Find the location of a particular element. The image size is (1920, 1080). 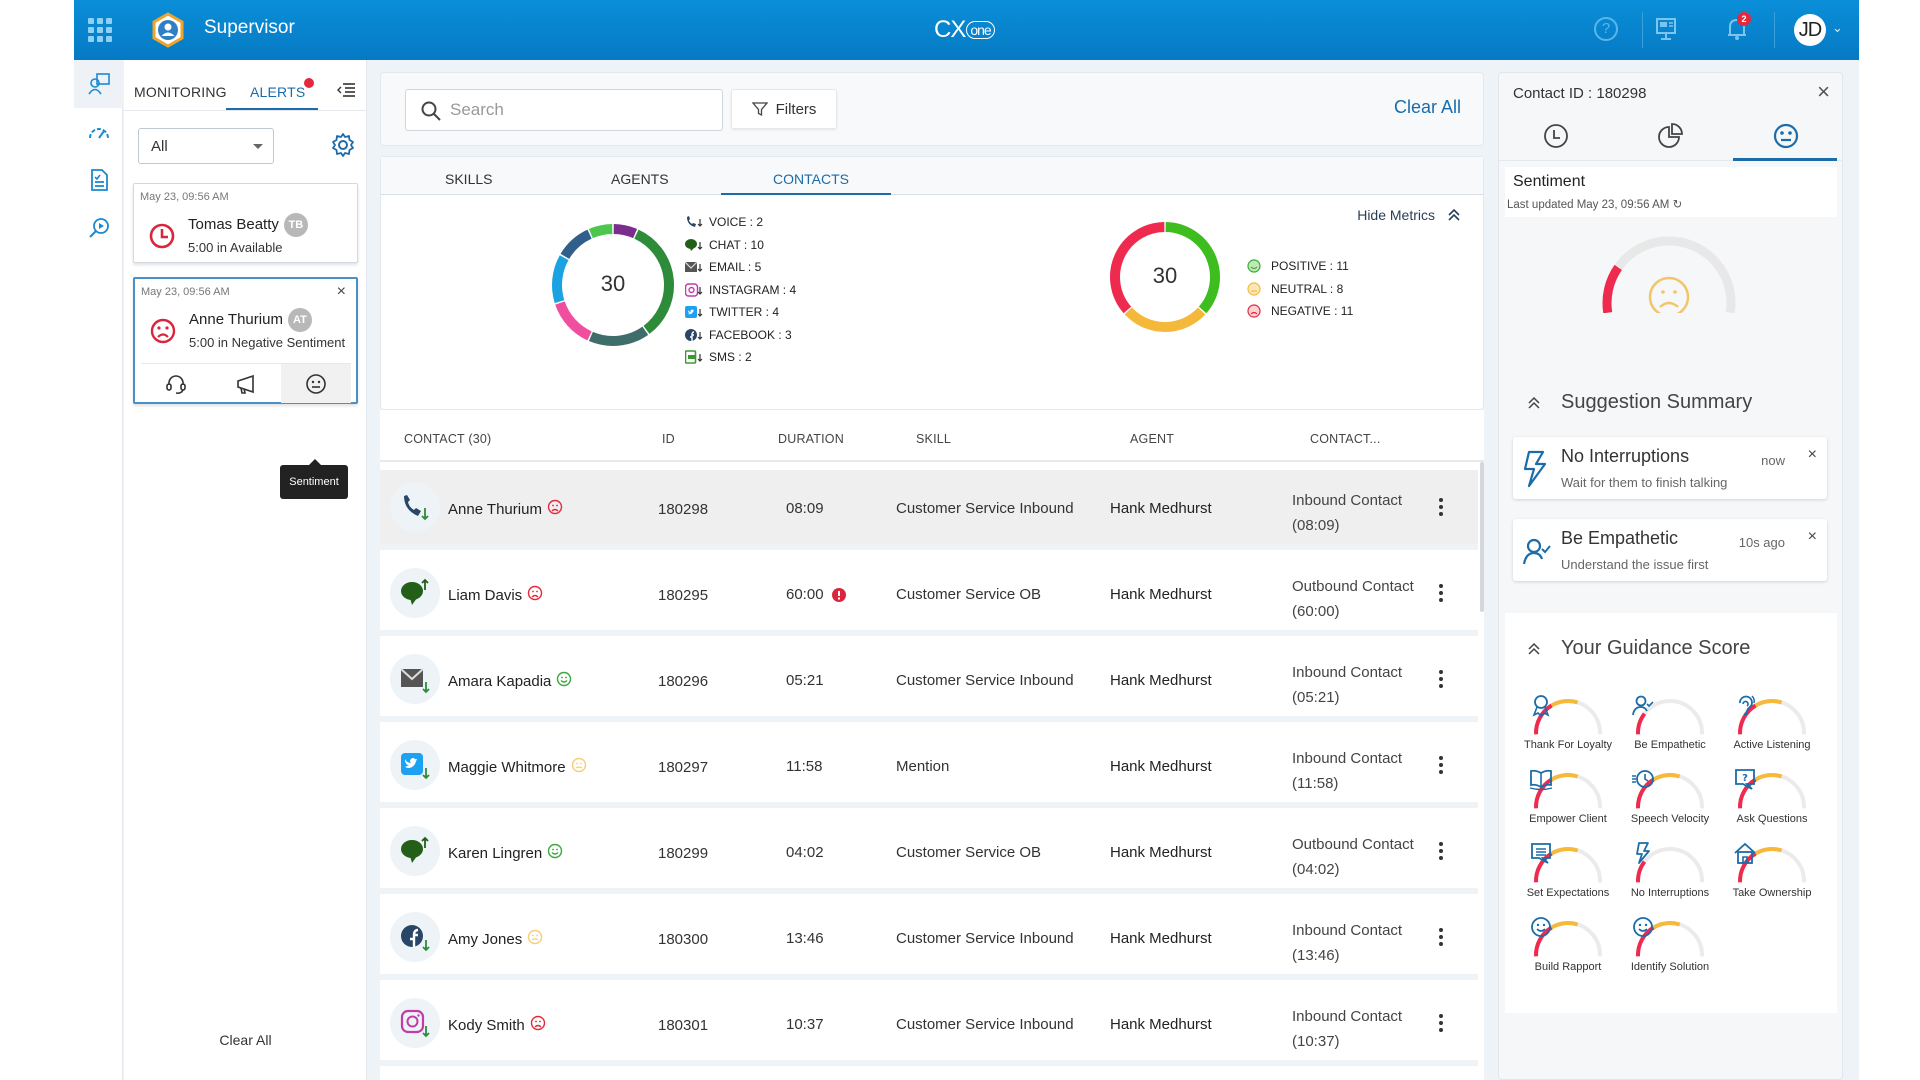

column-header-agent: AGENT is located at coordinates (1152, 439).